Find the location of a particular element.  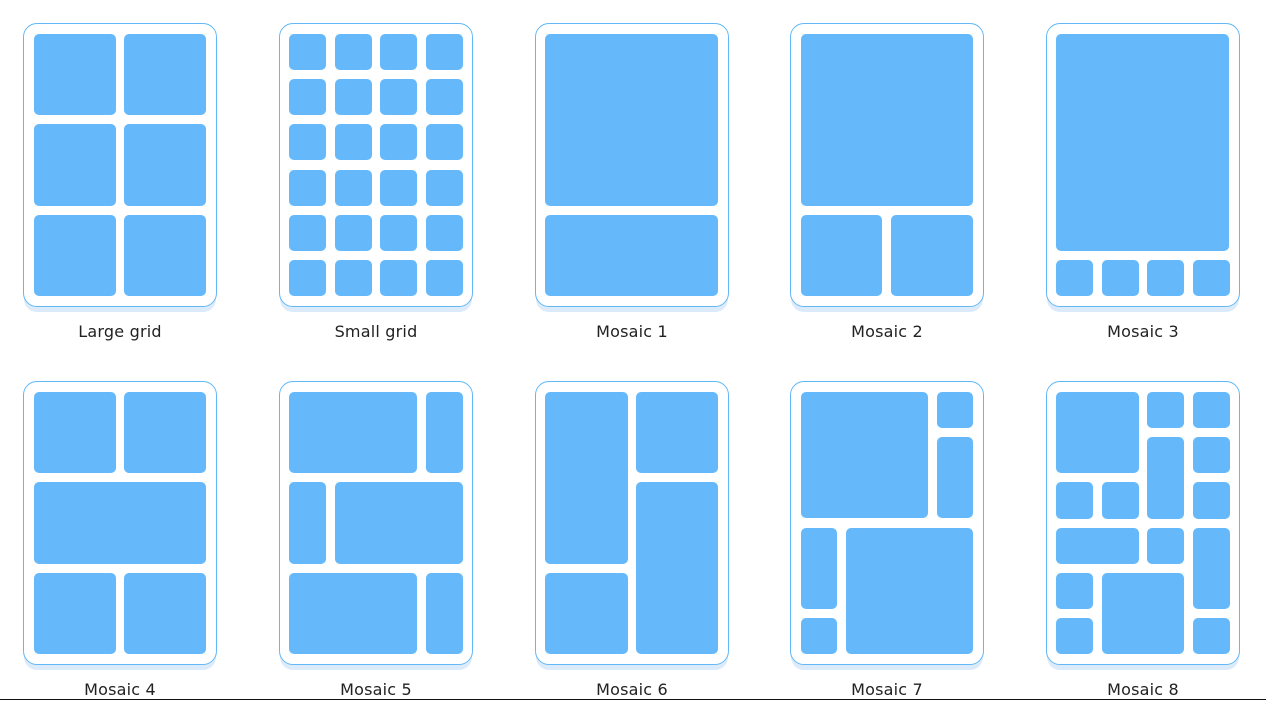

layout-label: Mosaic 5 is located at coordinates (376, 689).